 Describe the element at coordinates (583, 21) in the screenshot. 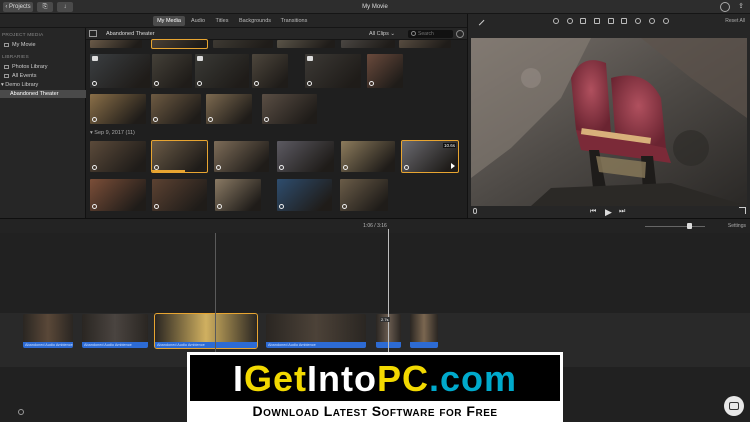

I see `crop-icon` at that location.